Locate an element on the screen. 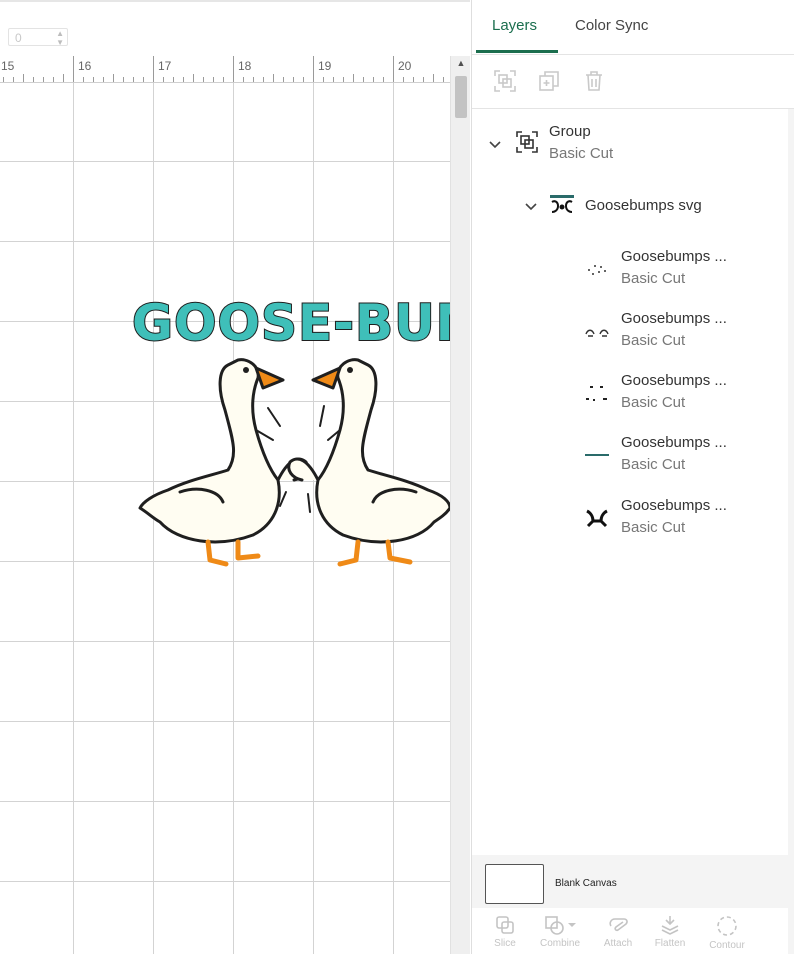 This screenshot has height=954, width=794. goosebumps-artwork: GOOSE-BUMP is located at coordinates (300, 430).